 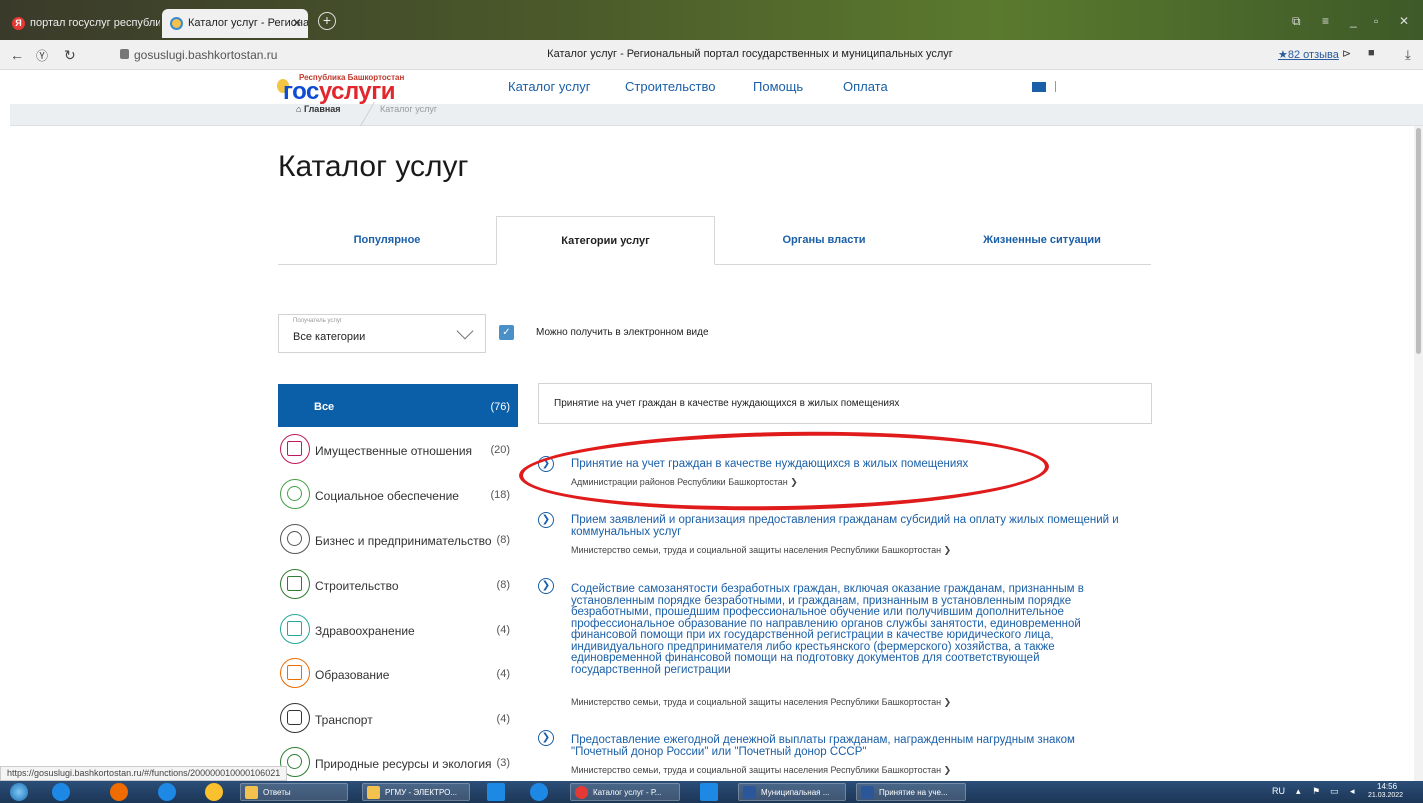 What do you see at coordinates (18, 23) in the screenshot?
I see `yandex-icon: Я` at bounding box center [18, 23].